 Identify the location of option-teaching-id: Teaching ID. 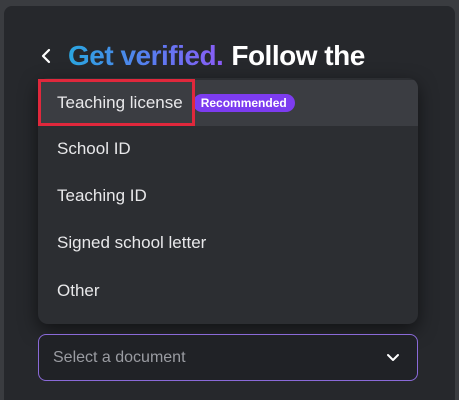
(228, 196).